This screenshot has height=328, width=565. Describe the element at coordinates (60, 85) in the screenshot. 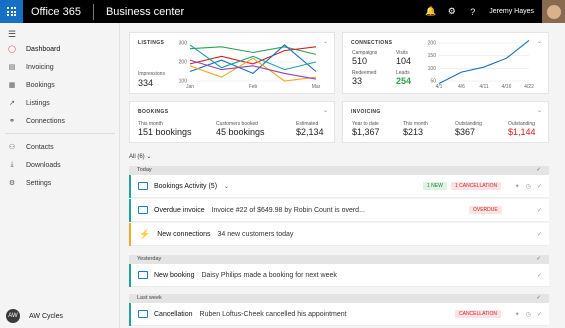

I see `sidebar-item-bookings: ▦ Bookings` at that location.